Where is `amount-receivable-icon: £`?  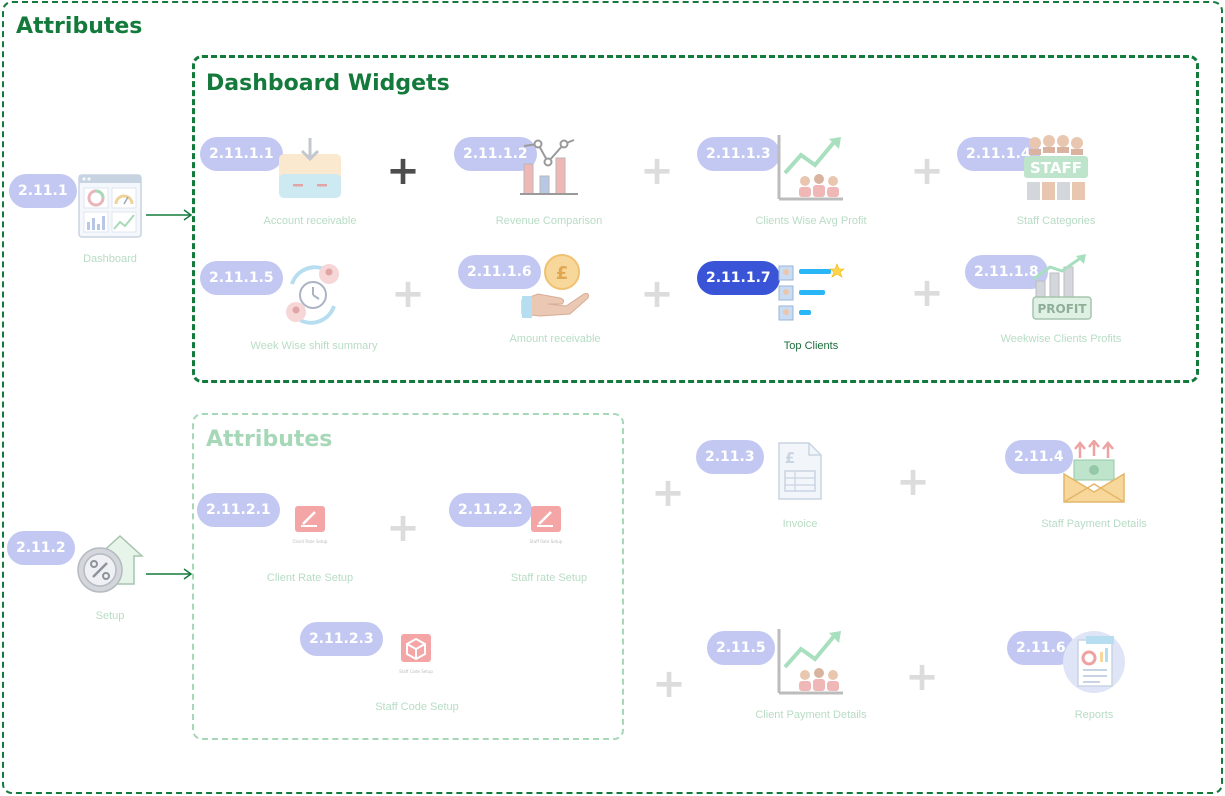
amount-receivable-icon: £ is located at coordinates (555, 286).